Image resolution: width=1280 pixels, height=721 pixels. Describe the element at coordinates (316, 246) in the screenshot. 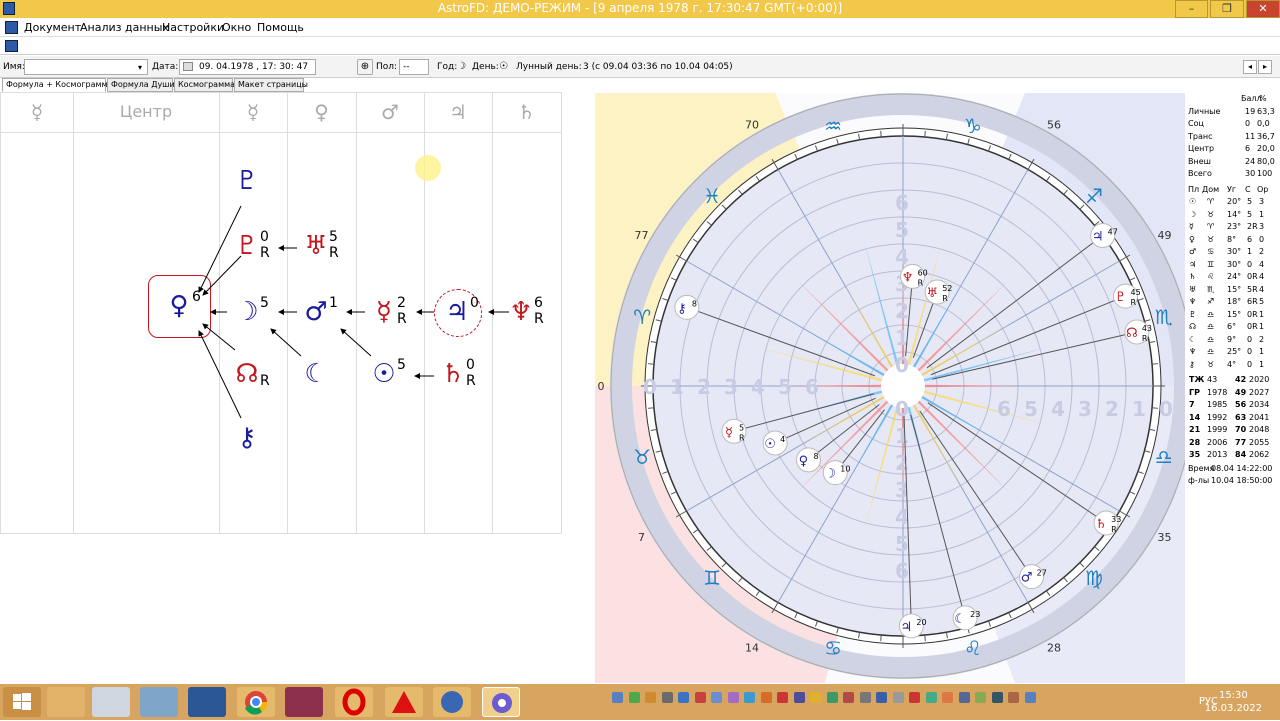

I see `planet-uranus-glyph: ♅` at that location.